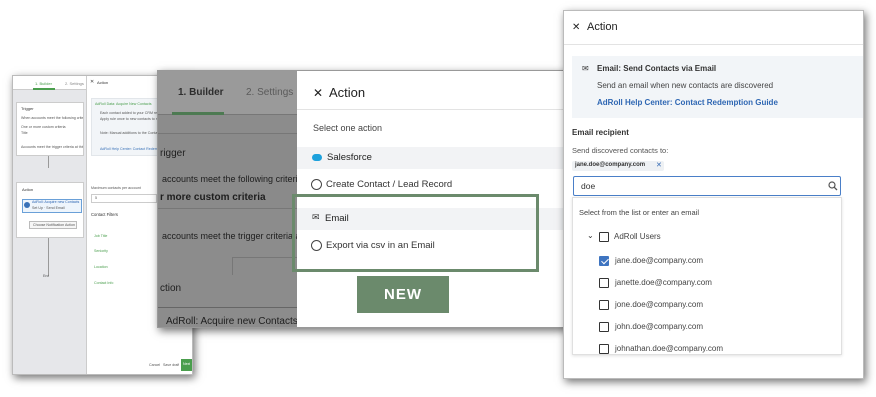 The width and height of the screenshot is (876, 397). I want to click on group-adroll-users: ⌄ AdRoll Users, so click(662, 238).